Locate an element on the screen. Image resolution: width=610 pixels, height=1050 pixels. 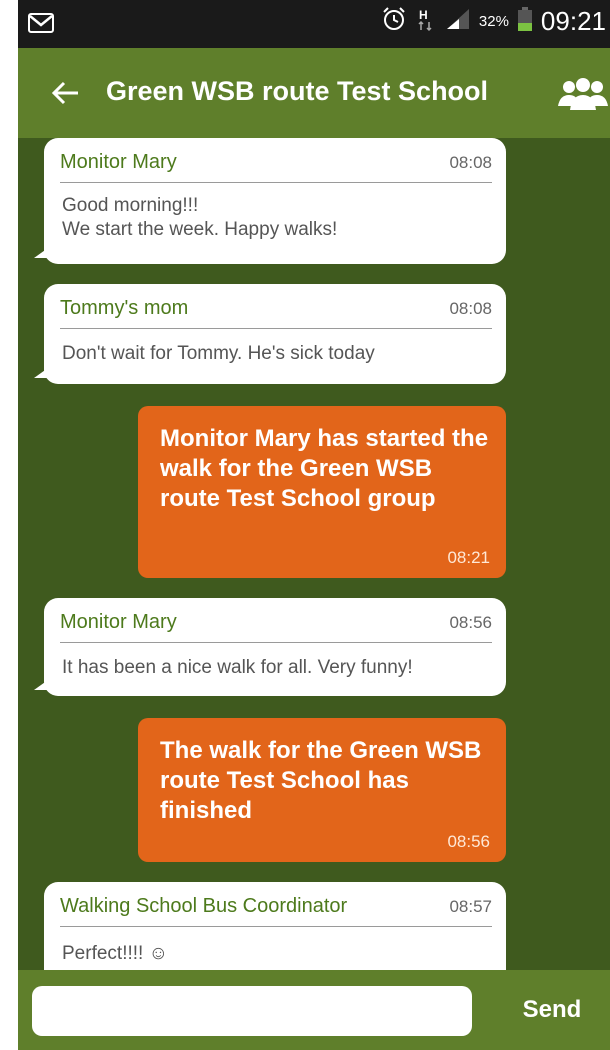
app-header: Green WSB route Test School is located at coordinates (314, 93).